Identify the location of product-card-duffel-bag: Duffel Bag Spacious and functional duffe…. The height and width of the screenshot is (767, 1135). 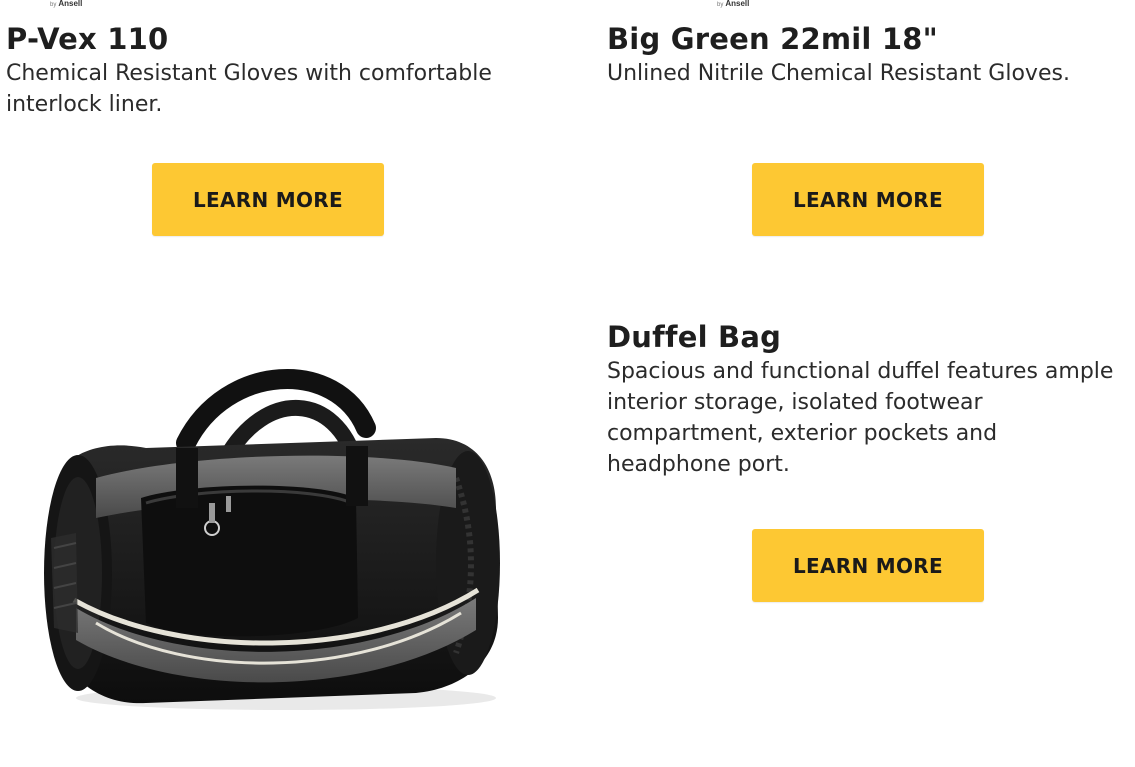
(862, 400).